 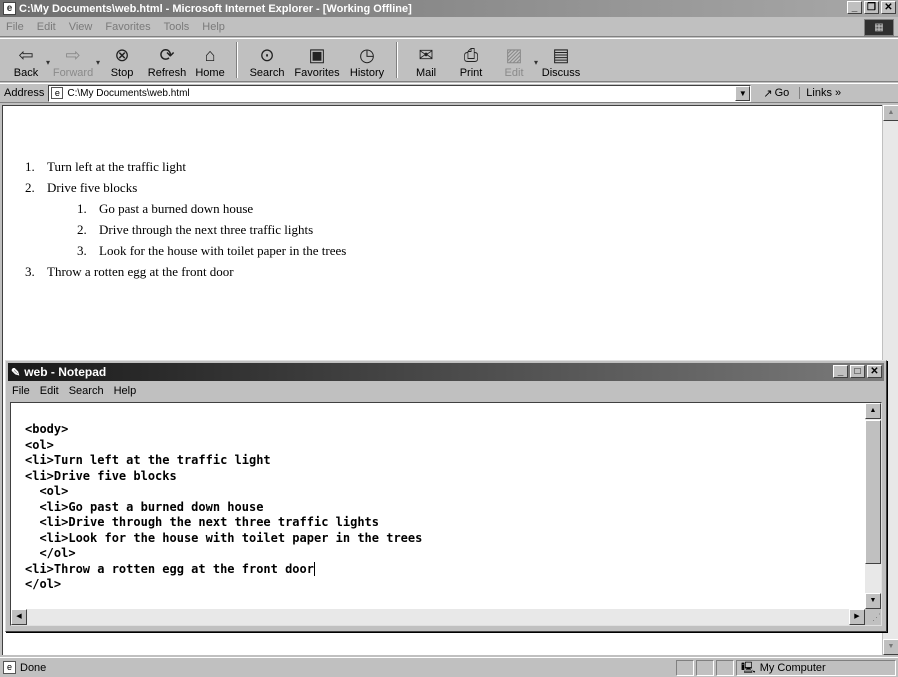 I want to click on scroll-down-icon: ▼, so click(x=890, y=647).